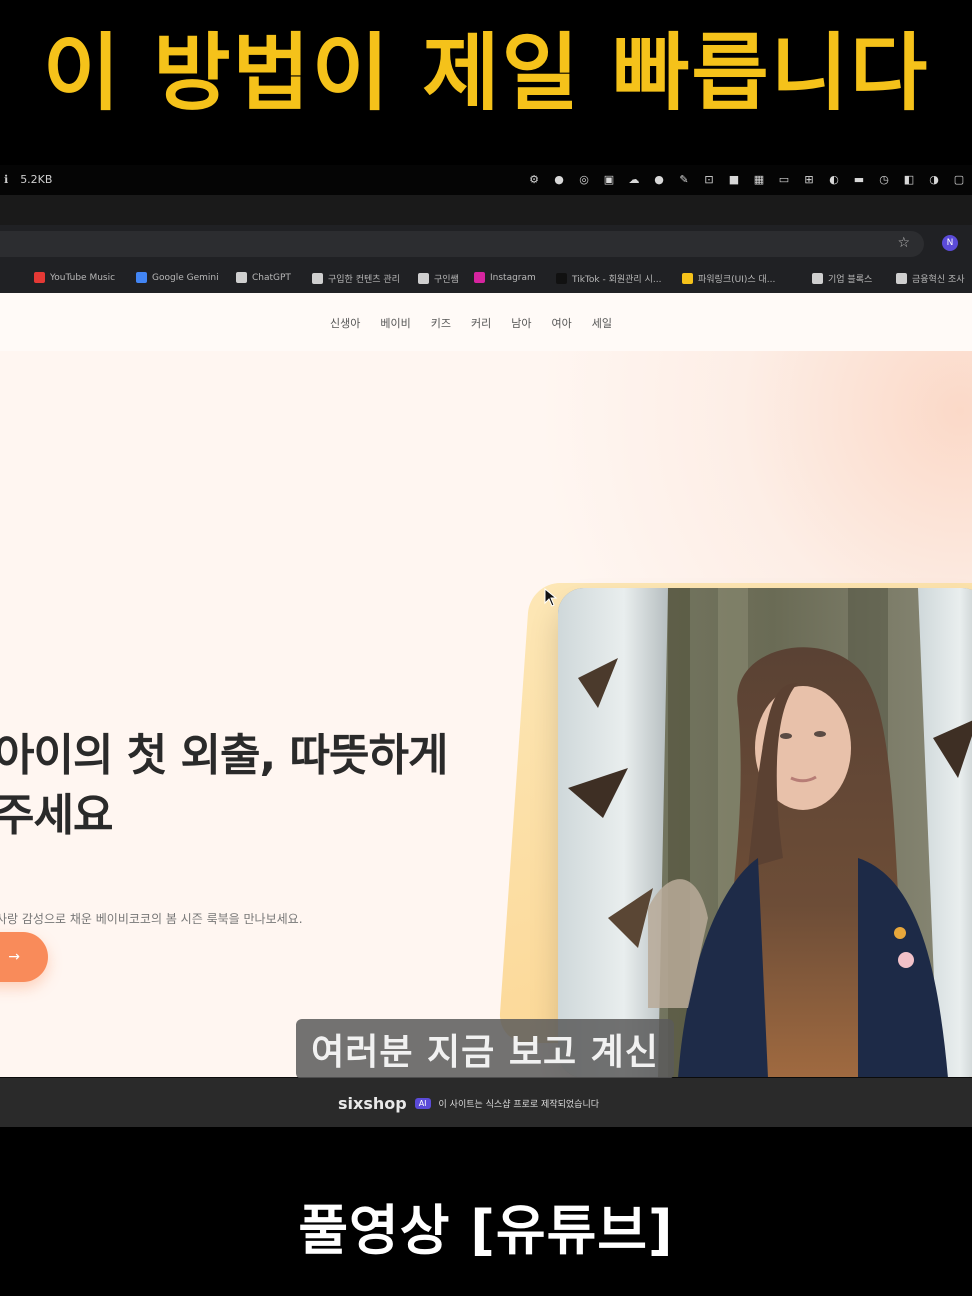 This screenshot has width=972, height=1296. What do you see at coordinates (24, 957) in the screenshot?
I see `hero-cta-button: →` at bounding box center [24, 957].